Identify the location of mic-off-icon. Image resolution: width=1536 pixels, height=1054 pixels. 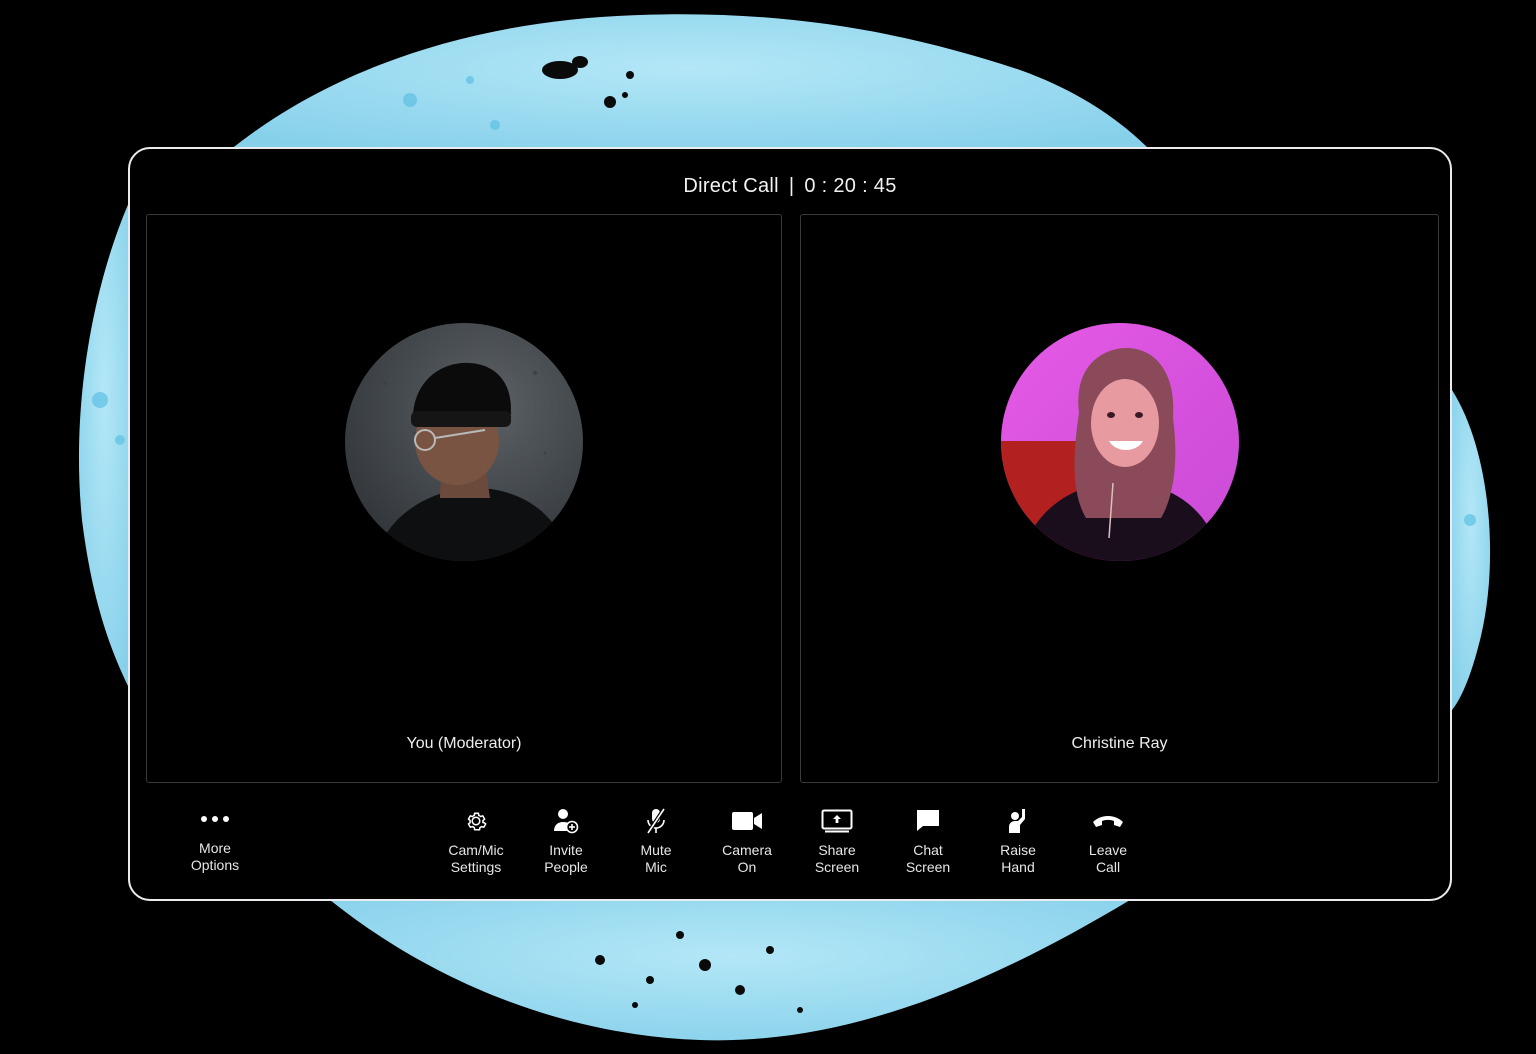
(656, 821).